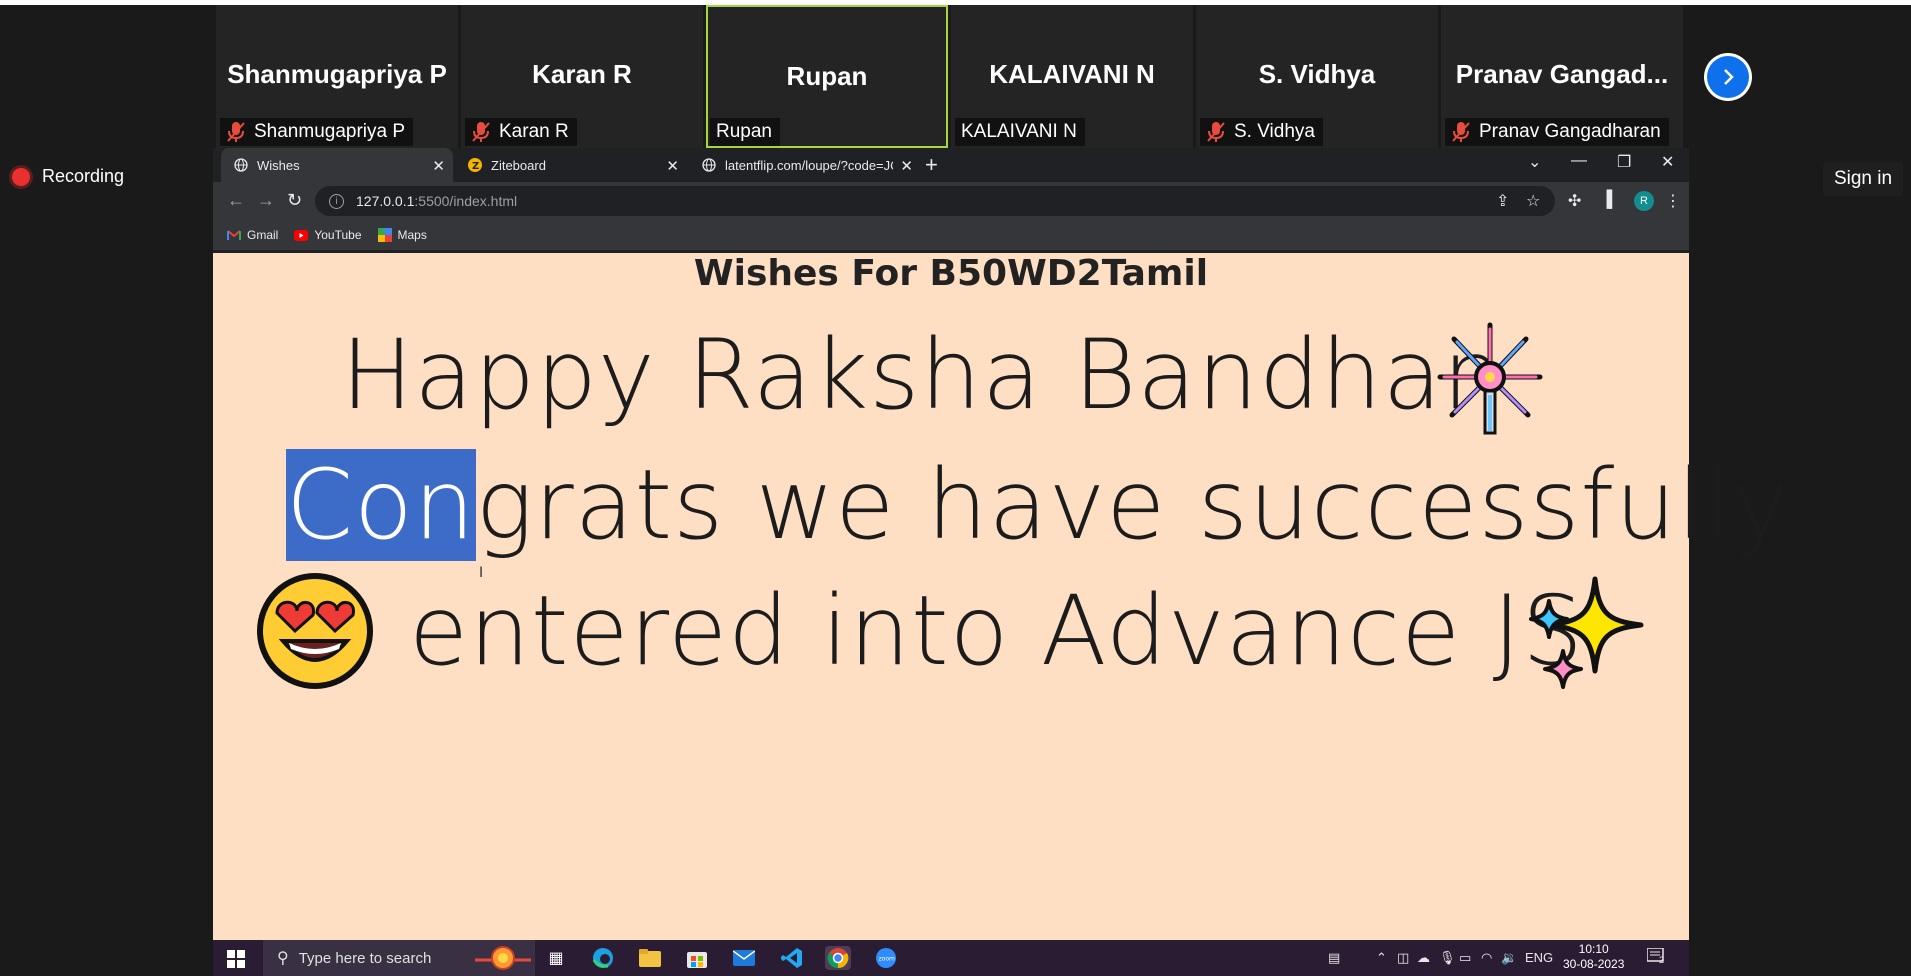 The width and height of the screenshot is (1911, 976). What do you see at coordinates (338, 235) in the screenshot?
I see `bookmark-label: YouTube` at bounding box center [338, 235].